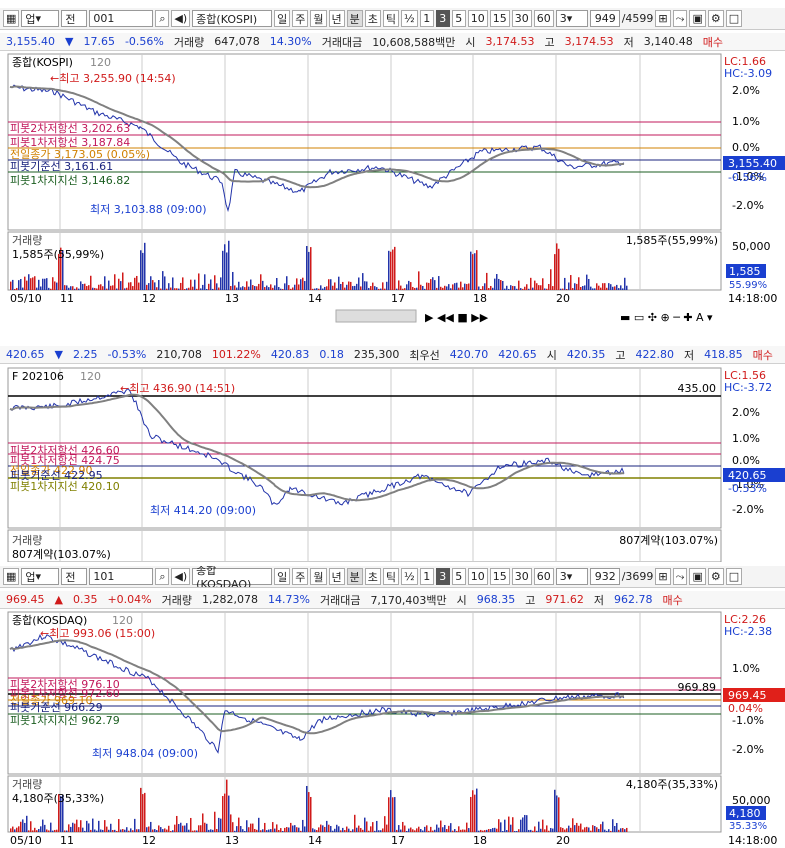 The image size is (785, 848). What do you see at coordinates (747, 177) in the screenshot?
I see `pct-tag: -0.56%` at bounding box center [747, 177].